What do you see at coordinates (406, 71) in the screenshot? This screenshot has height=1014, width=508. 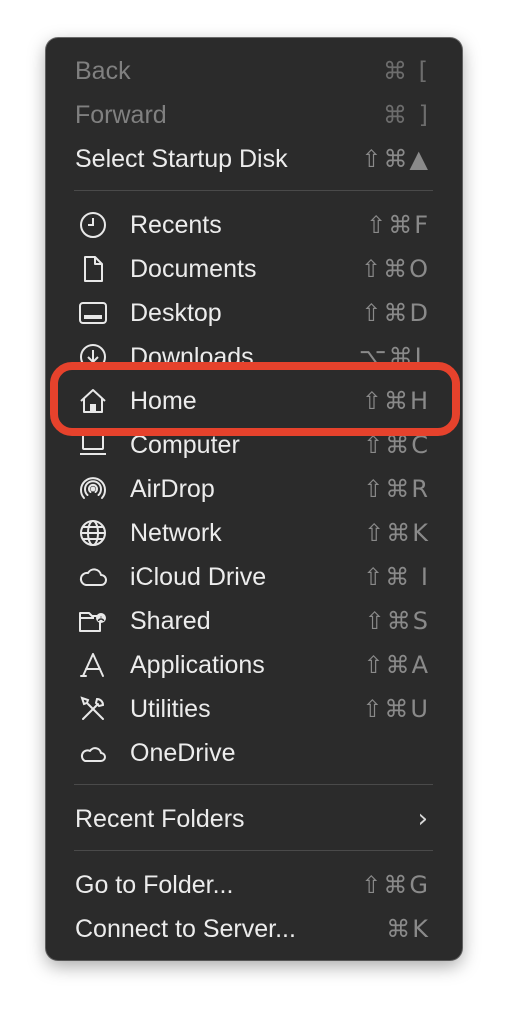 I see `shortcut-label: ⌘ [` at bounding box center [406, 71].